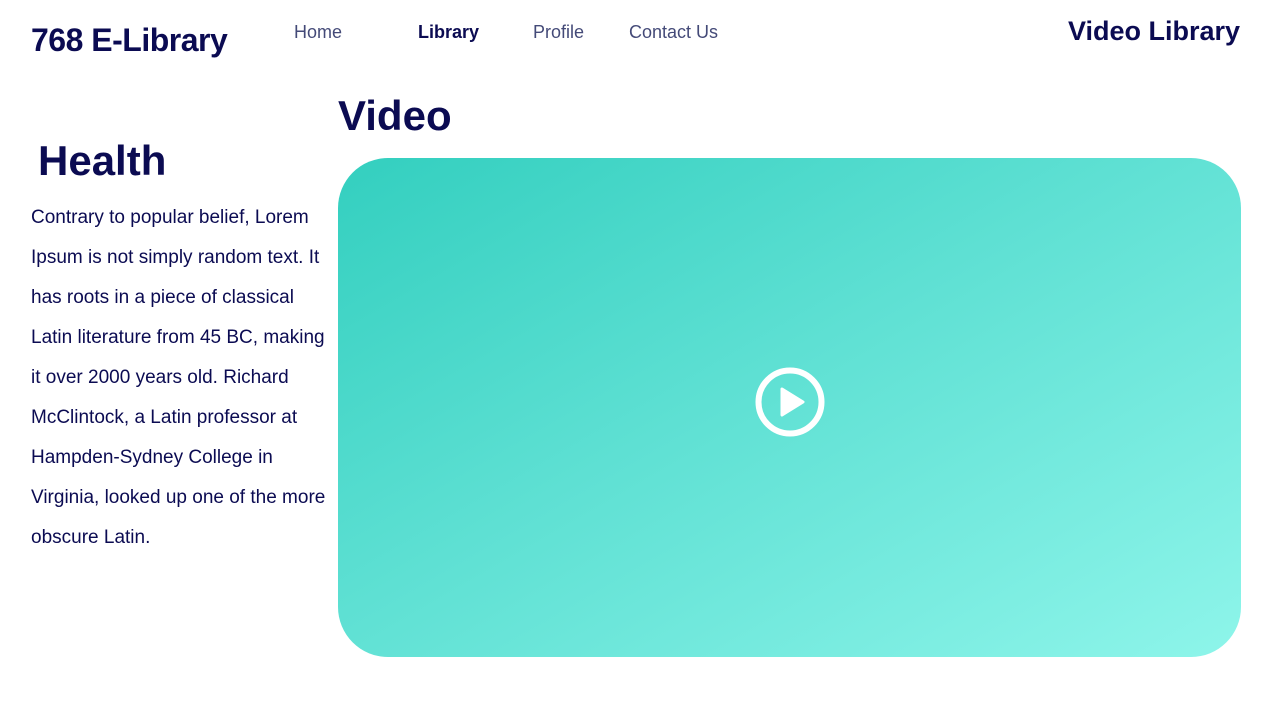 The width and height of the screenshot is (1280, 720). What do you see at coordinates (1153, 31) in the screenshot?
I see `section-title: Video Library` at bounding box center [1153, 31].